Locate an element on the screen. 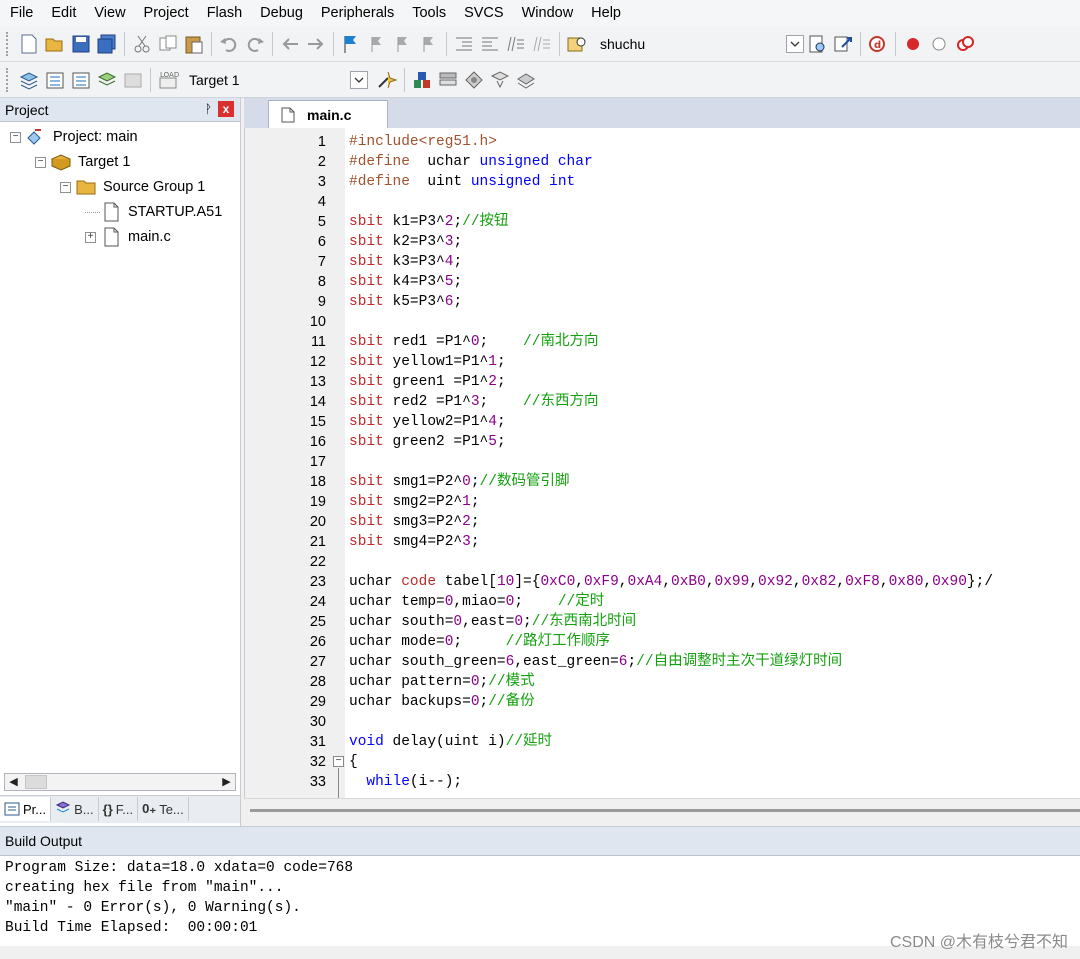 Image resolution: width=1080 pixels, height=959 pixels. comment-icon is located at coordinates (516, 44).